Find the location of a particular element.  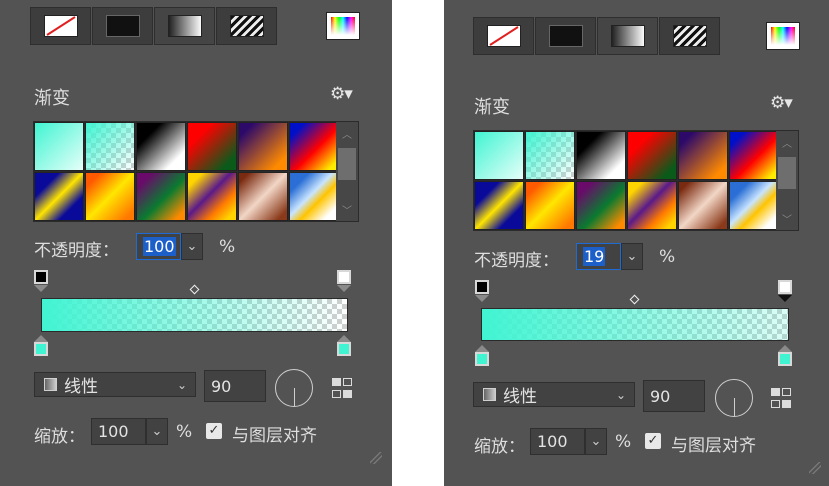

opacity-input: 19 is located at coordinates (598, 256).